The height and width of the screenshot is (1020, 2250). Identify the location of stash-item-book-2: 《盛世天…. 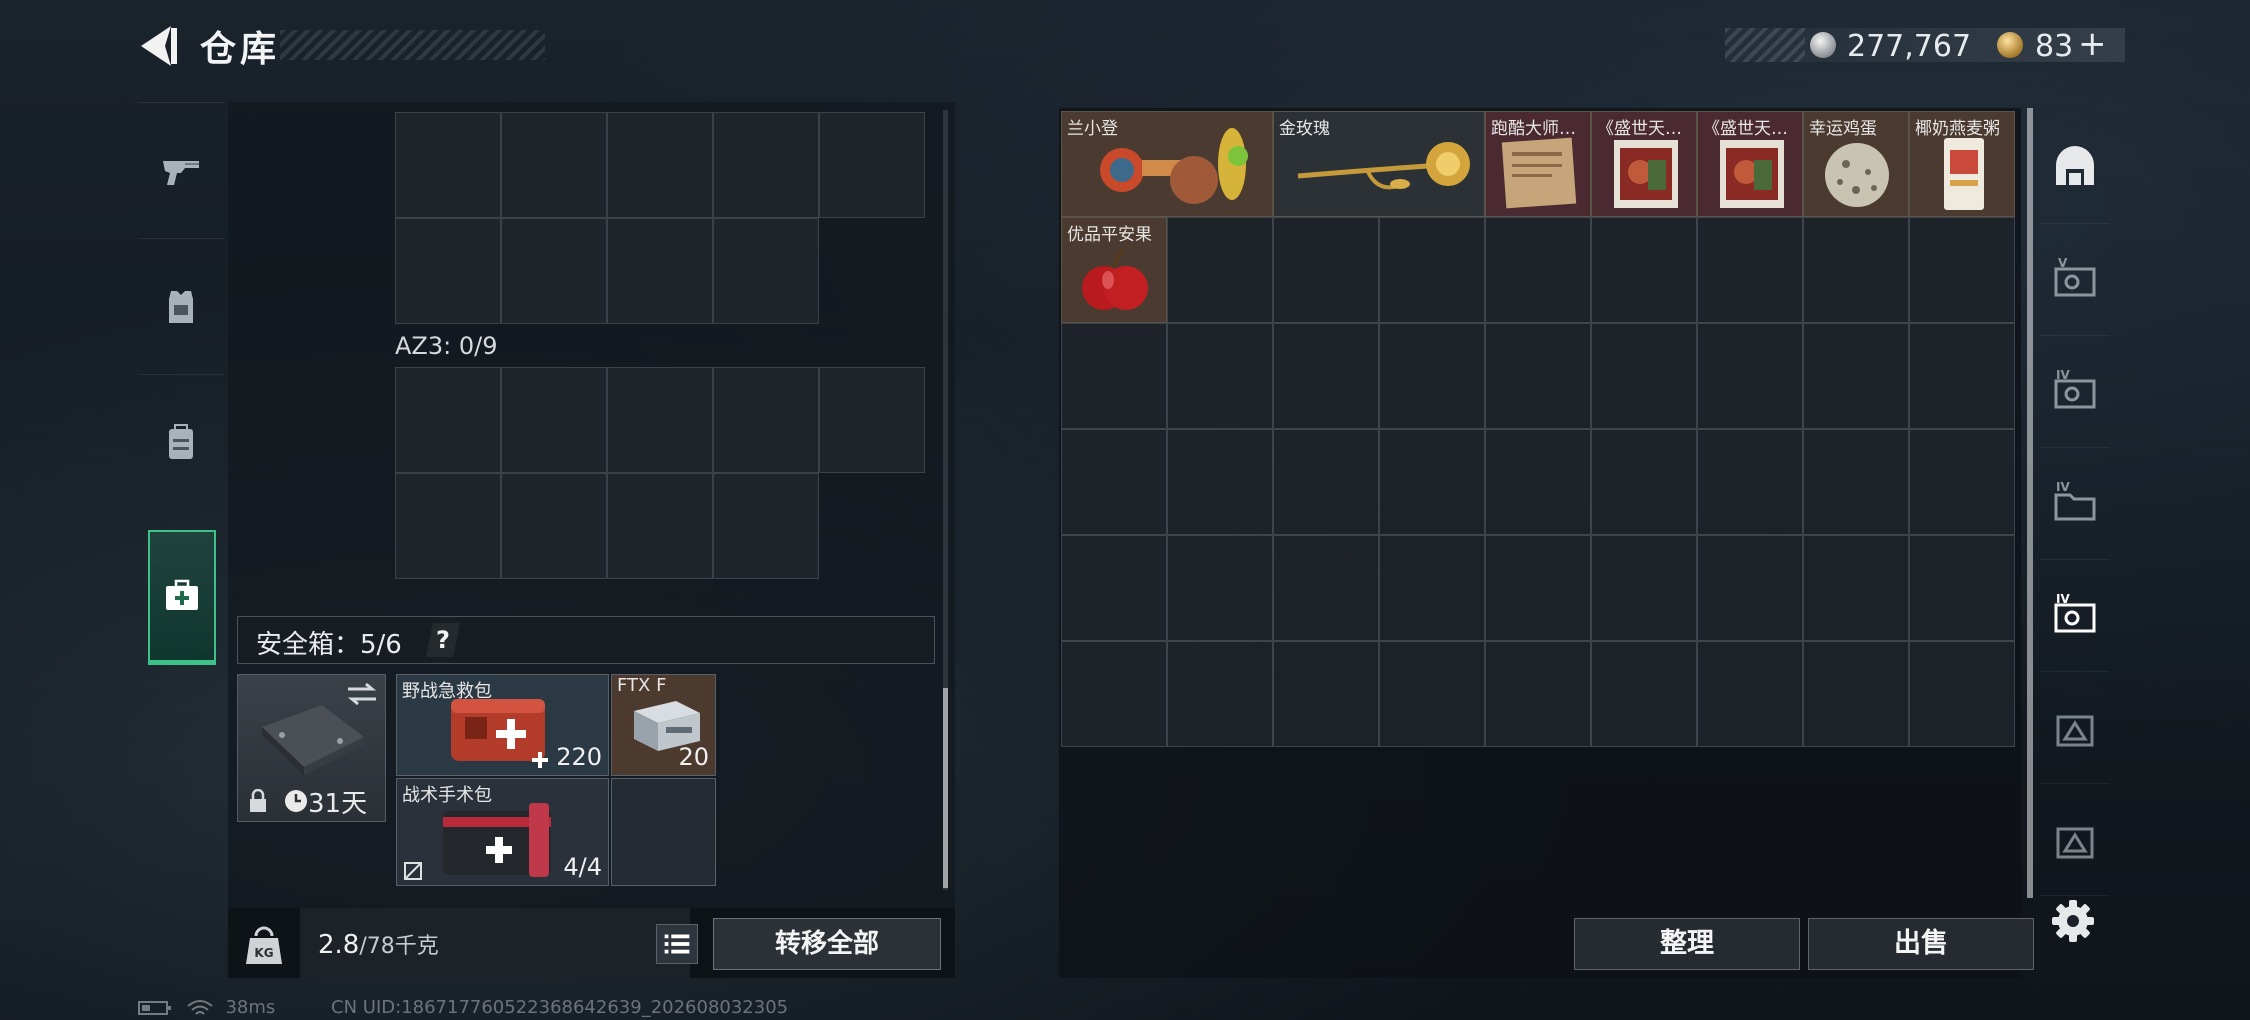
(1750, 164).